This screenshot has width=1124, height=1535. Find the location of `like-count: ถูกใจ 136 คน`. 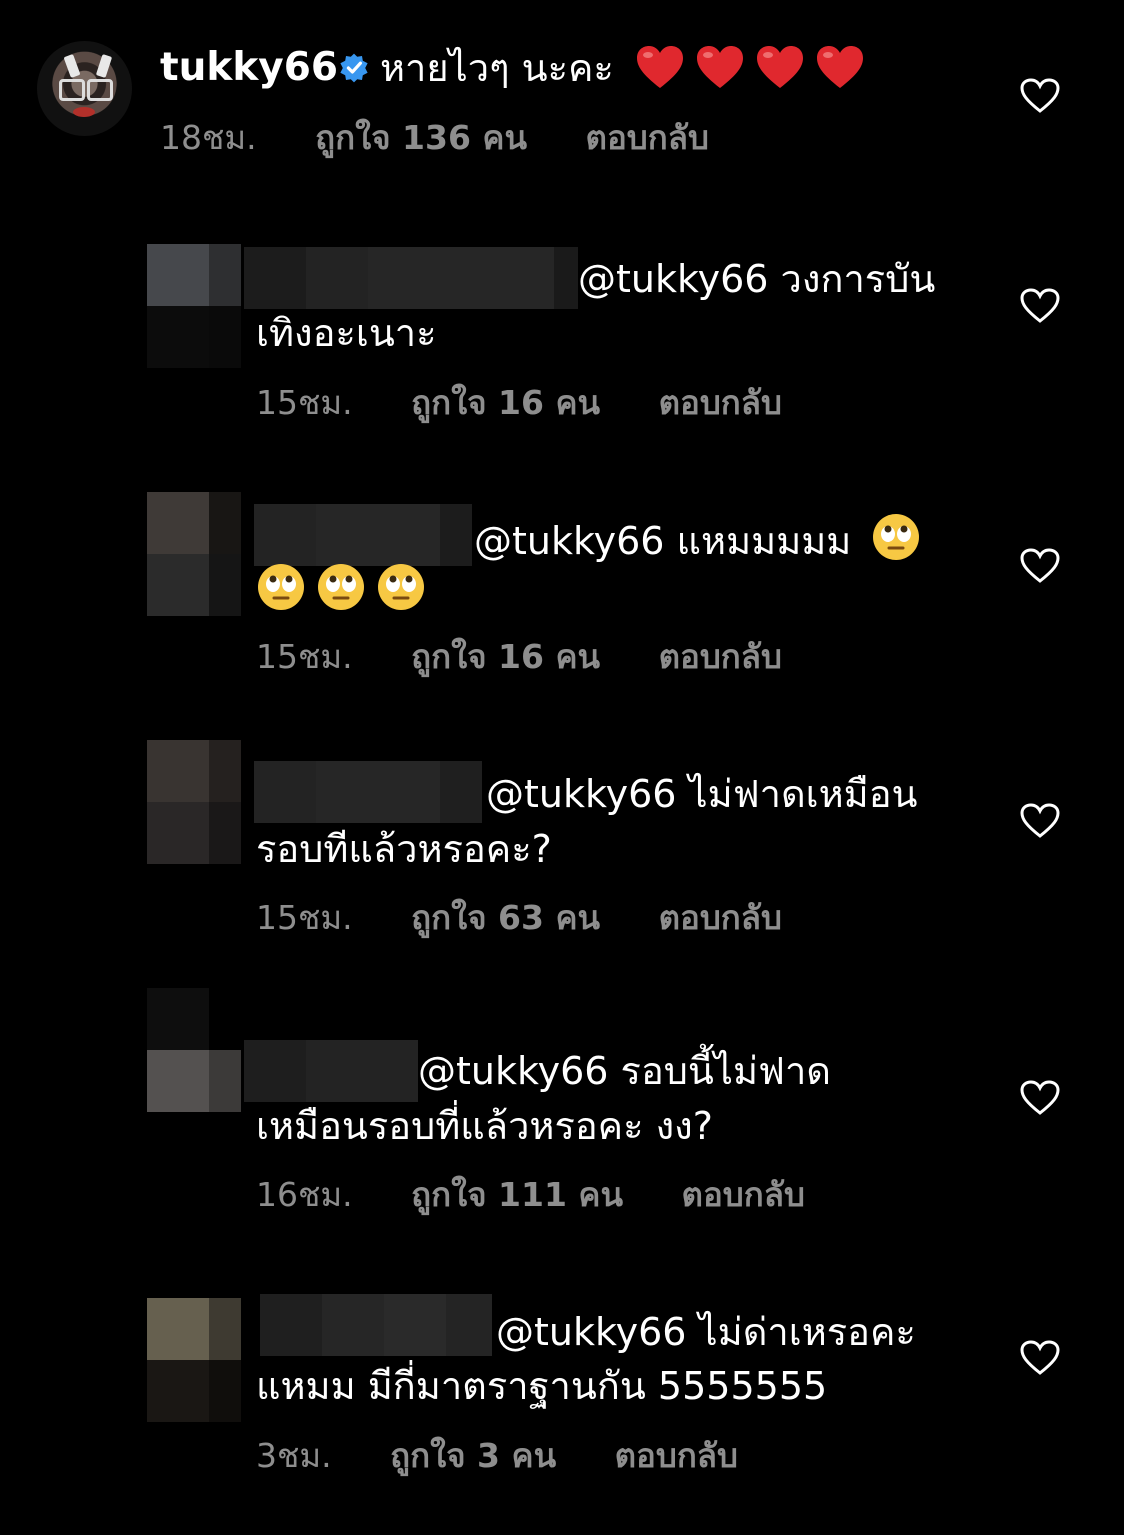

like-count: ถูกใจ 136 คน is located at coordinates (421, 137).